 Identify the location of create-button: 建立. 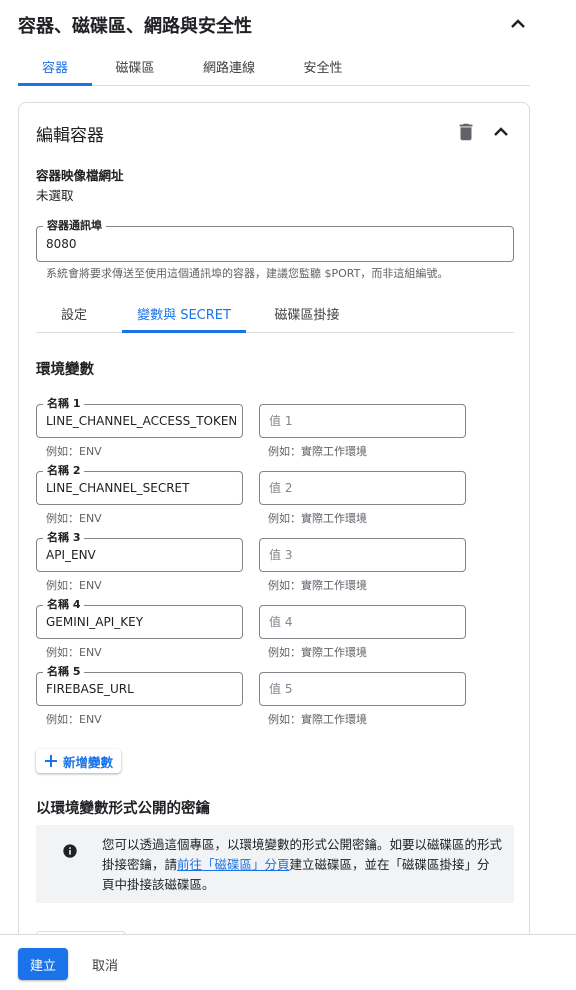
(43, 964).